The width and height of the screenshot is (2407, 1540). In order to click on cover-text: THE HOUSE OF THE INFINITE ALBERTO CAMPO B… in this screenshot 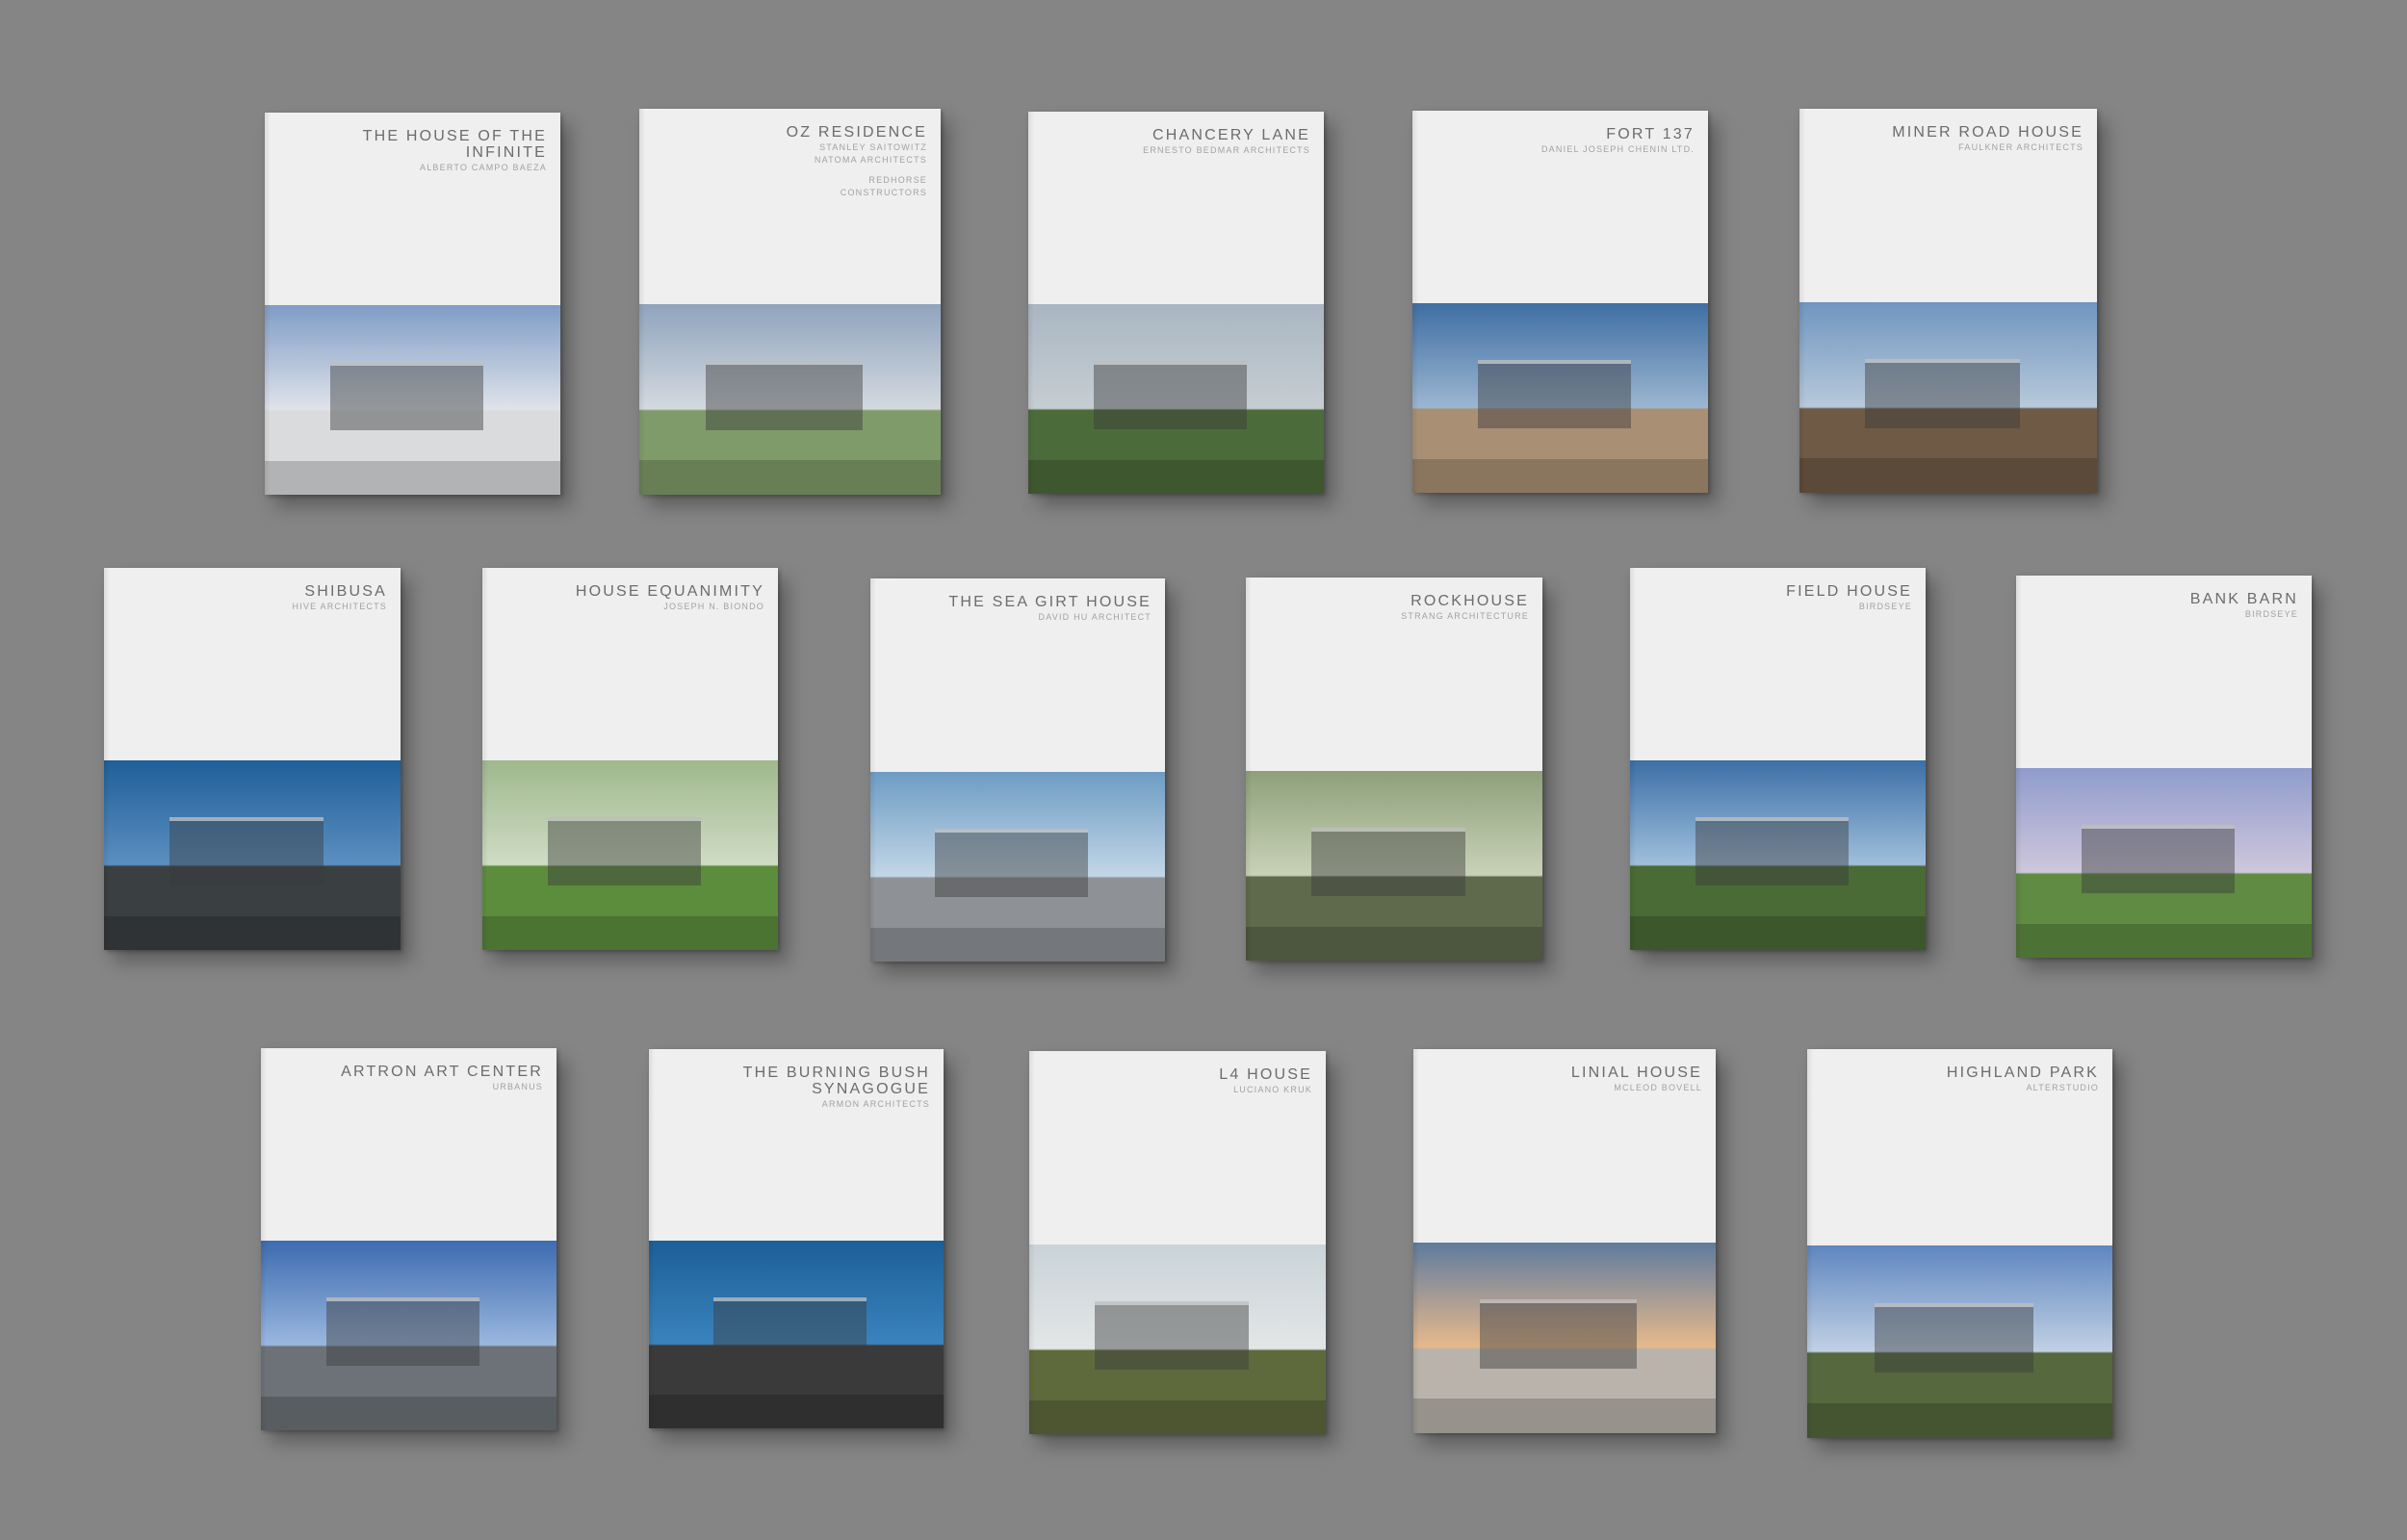, I will do `click(450, 150)`.